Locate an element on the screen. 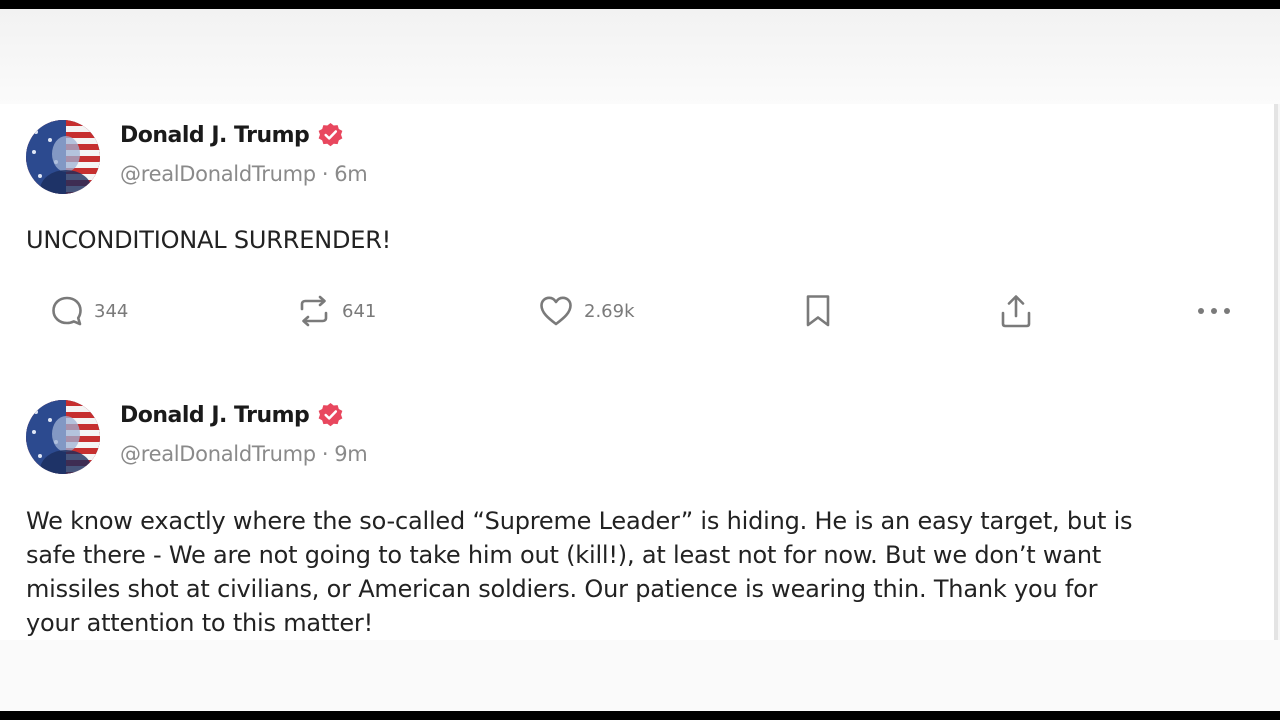  handle-row: @realDonaldTrump · 6m is located at coordinates (244, 174).